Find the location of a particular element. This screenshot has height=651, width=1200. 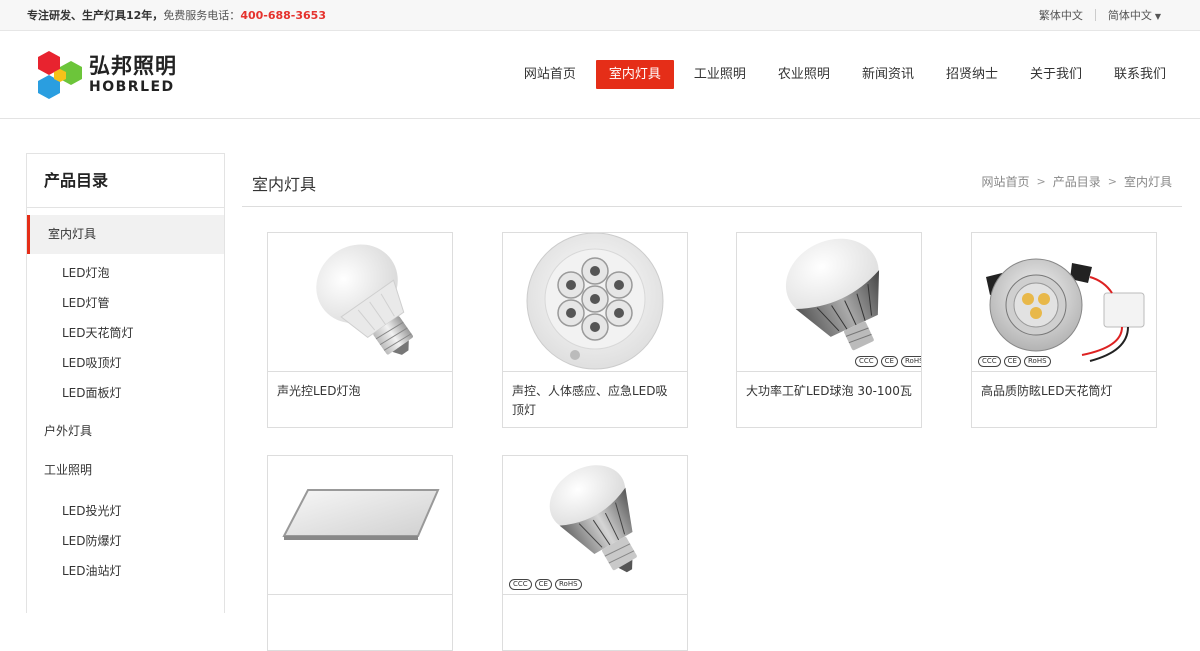

sidebar-item-industrial: 工业照明 is located at coordinates (125, 470).